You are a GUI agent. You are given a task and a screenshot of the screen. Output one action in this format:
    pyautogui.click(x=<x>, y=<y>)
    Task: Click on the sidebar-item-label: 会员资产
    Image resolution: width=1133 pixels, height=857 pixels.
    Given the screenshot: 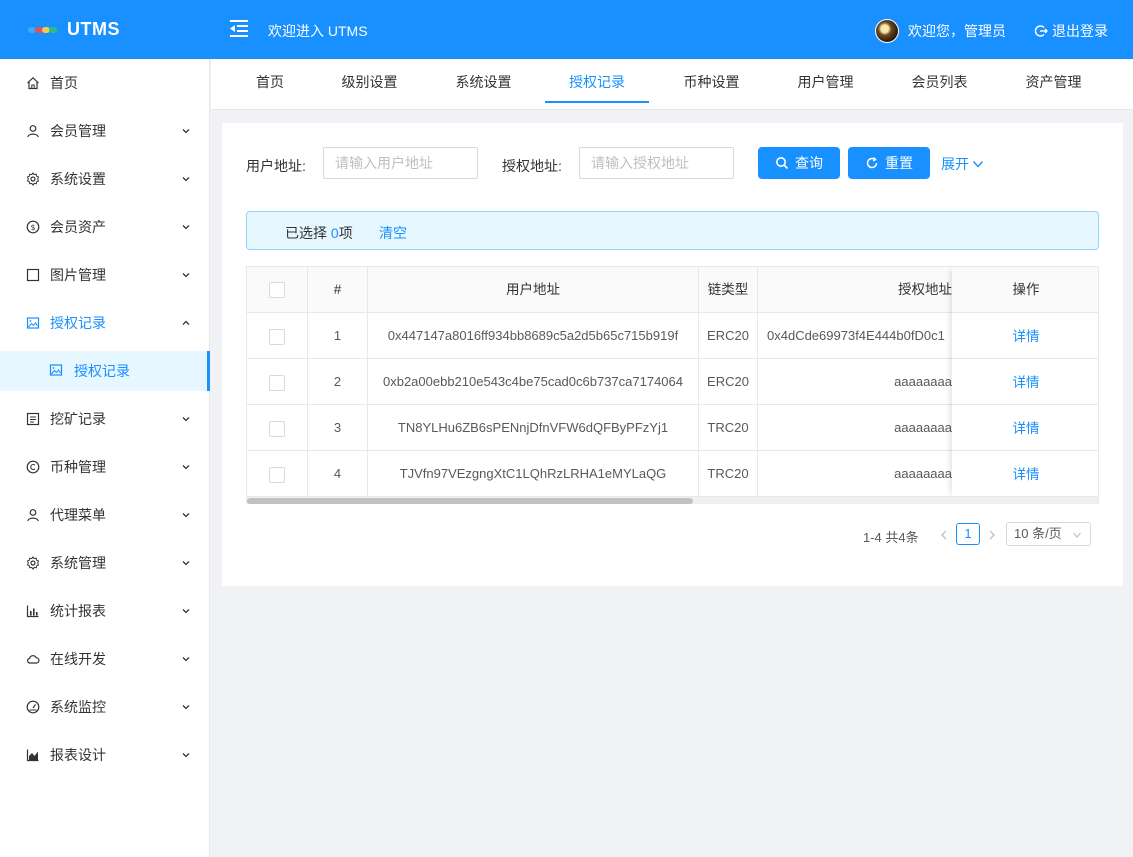 What is the action you would take?
    pyautogui.click(x=78, y=227)
    